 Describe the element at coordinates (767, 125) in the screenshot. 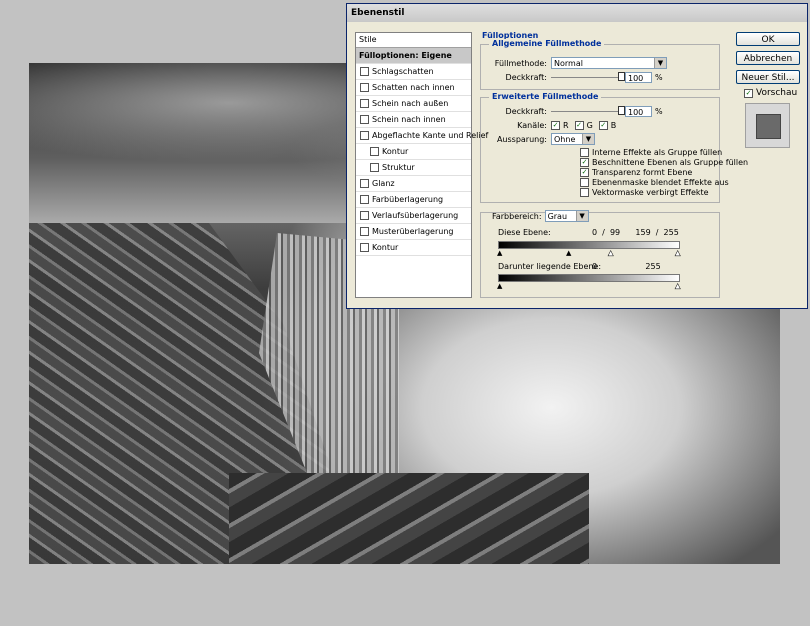

I see `style-preview-swatch` at that location.